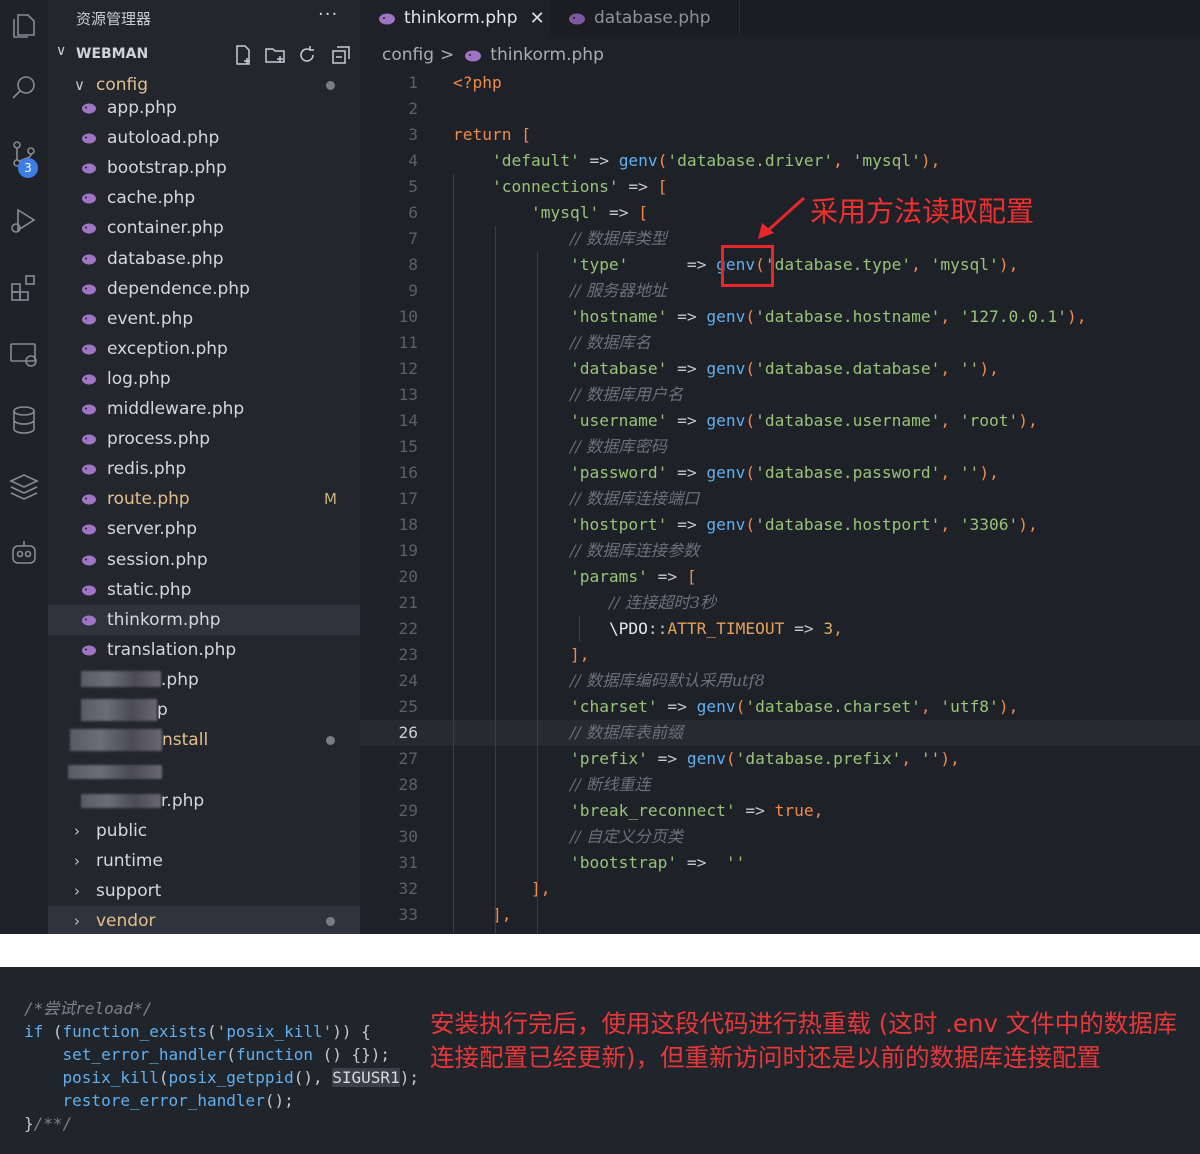  What do you see at coordinates (204, 349) in the screenshot?
I see `file-exception-php: exception.php` at bounding box center [204, 349].